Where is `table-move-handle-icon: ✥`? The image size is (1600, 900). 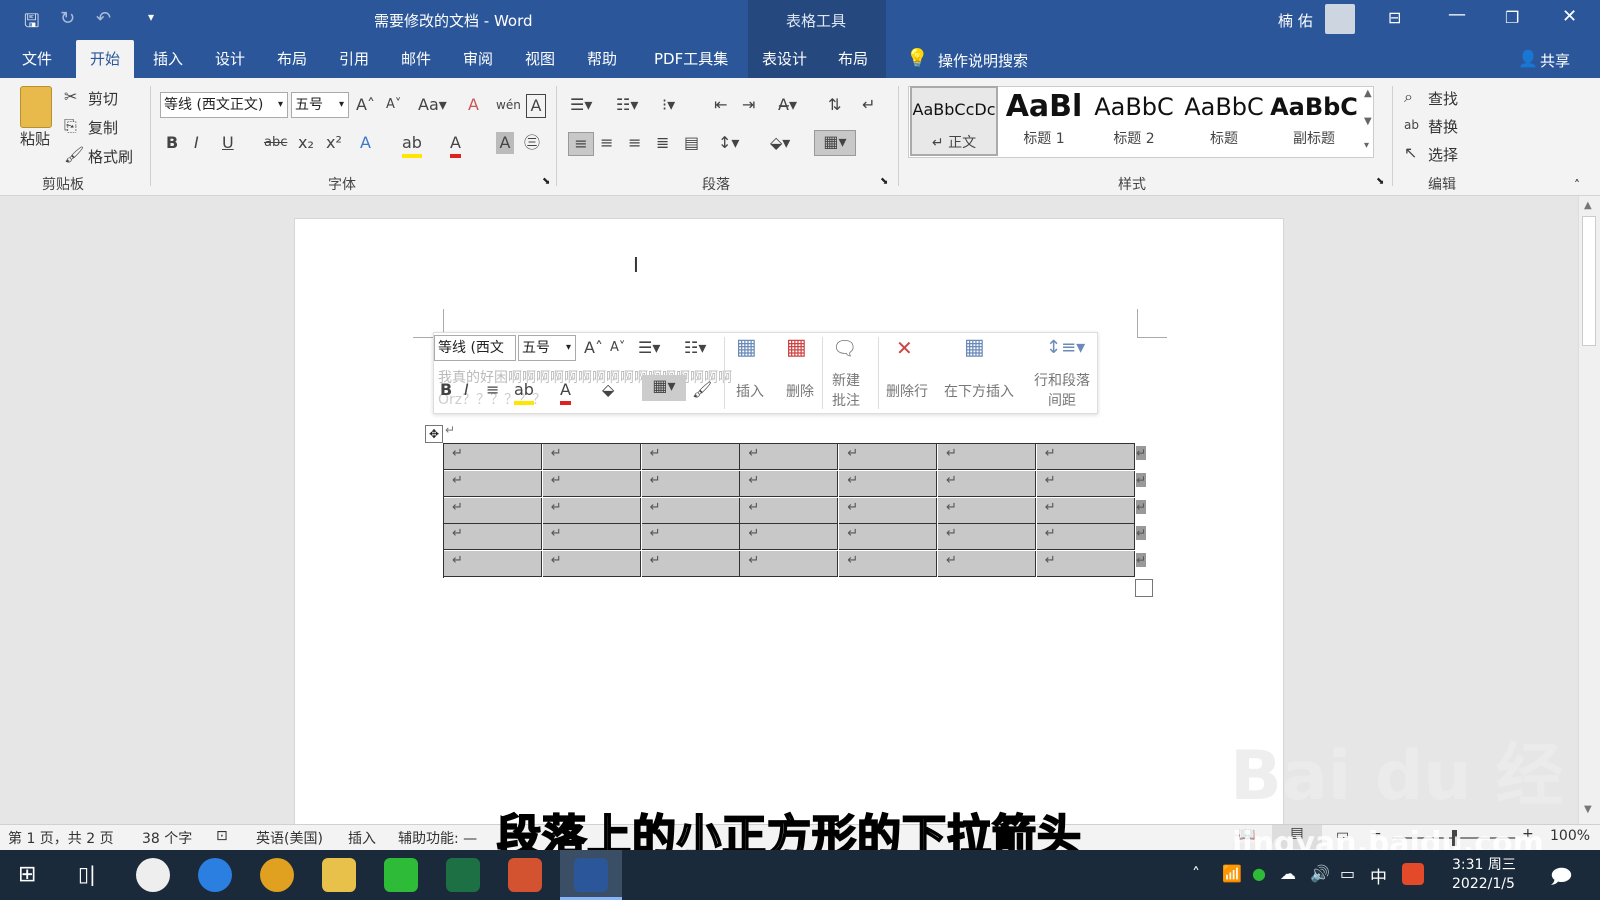 table-move-handle-icon: ✥ is located at coordinates (434, 434).